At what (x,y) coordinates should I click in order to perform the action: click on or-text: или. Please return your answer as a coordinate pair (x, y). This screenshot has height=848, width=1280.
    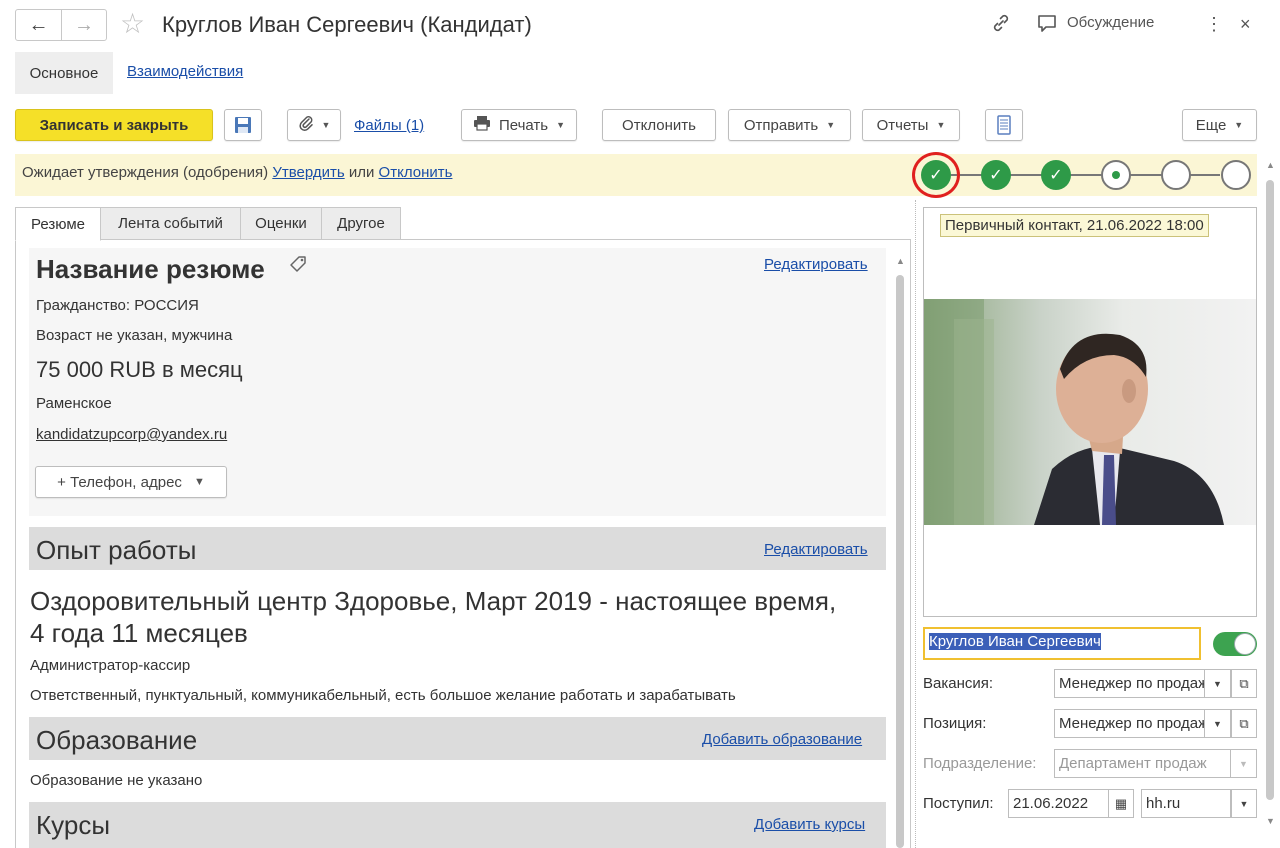
    Looking at the image, I should click on (361, 172).